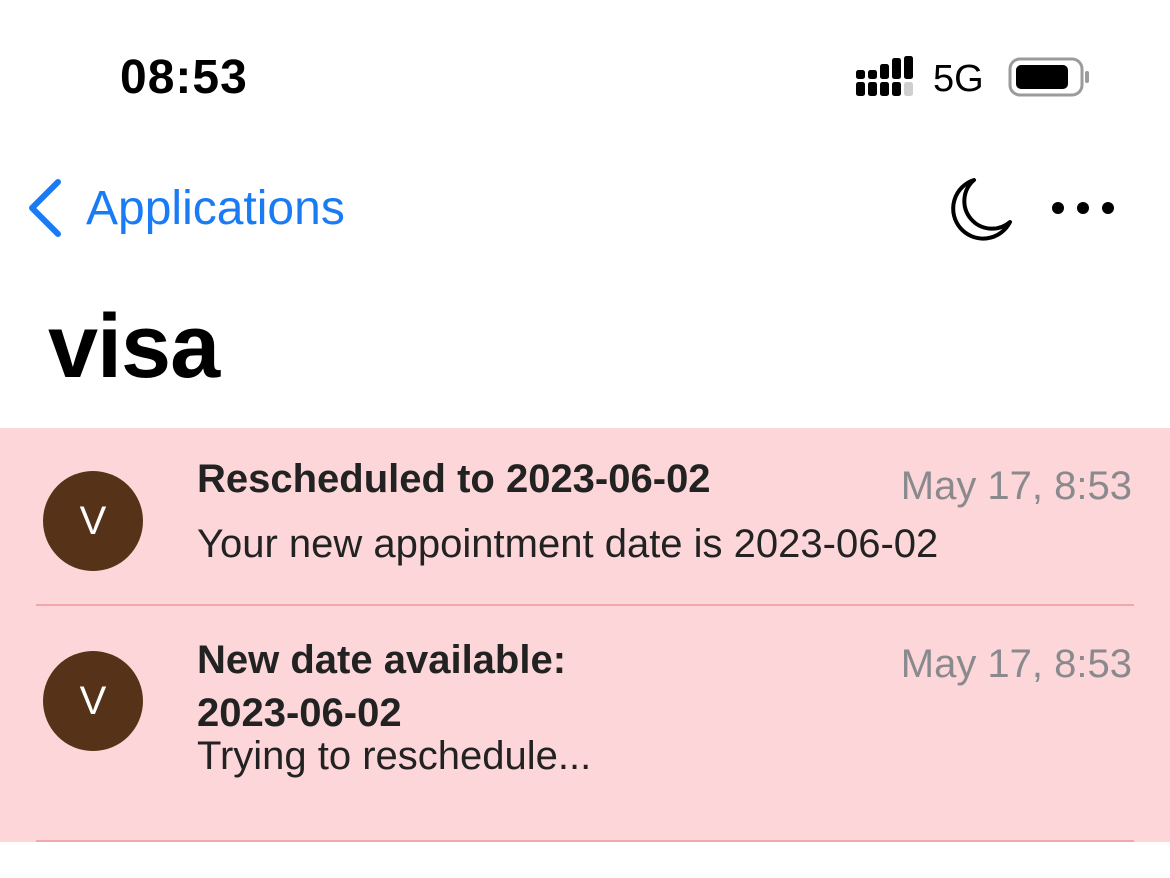 This screenshot has height=878, width=1170. Describe the element at coordinates (215, 208) in the screenshot. I see `back-button-label: Applications` at that location.